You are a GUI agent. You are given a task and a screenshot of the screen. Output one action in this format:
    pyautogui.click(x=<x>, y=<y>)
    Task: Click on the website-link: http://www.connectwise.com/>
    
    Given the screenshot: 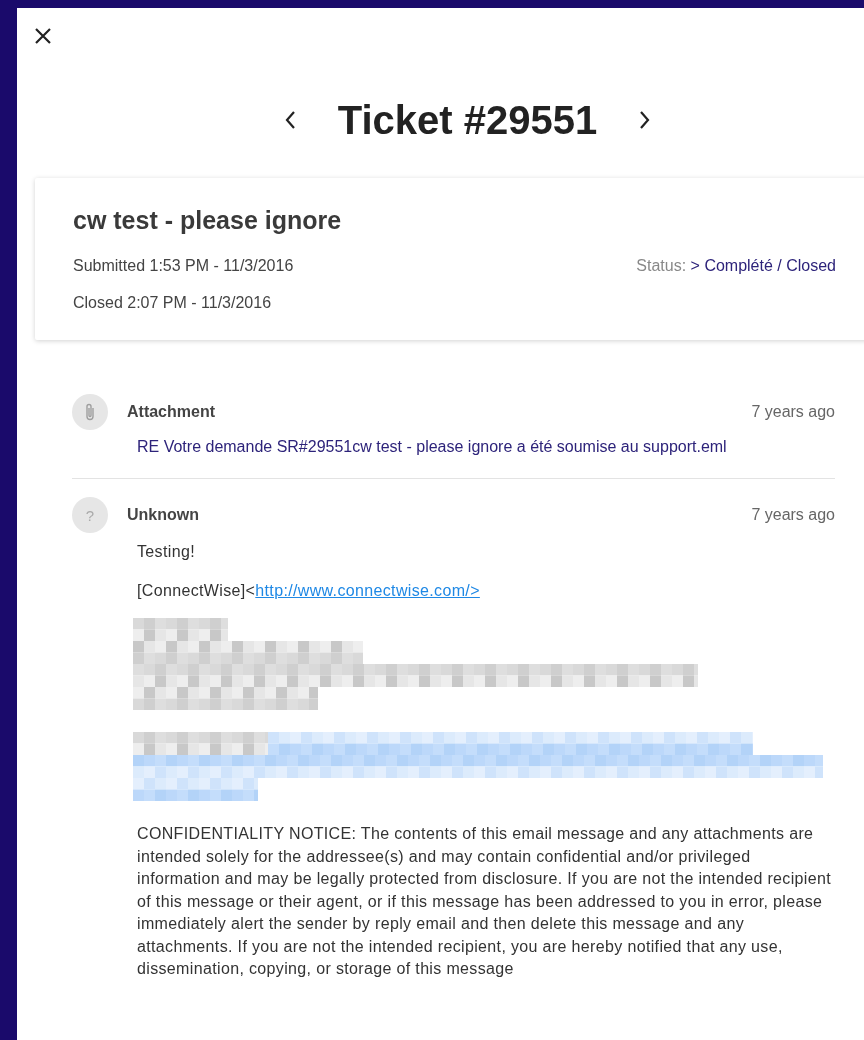 What is the action you would take?
    pyautogui.click(x=367, y=590)
    